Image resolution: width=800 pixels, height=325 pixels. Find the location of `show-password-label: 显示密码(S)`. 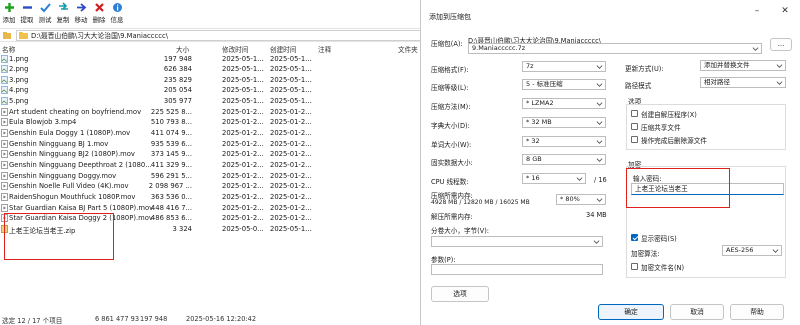

show-password-label: 显示密码(S) is located at coordinates (659, 239).